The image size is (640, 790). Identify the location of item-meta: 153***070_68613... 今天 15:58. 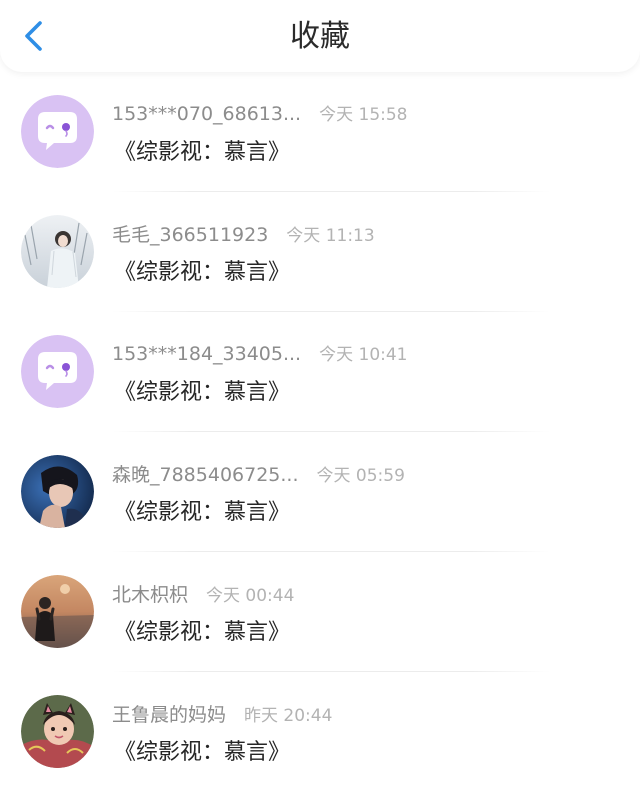
(260, 114).